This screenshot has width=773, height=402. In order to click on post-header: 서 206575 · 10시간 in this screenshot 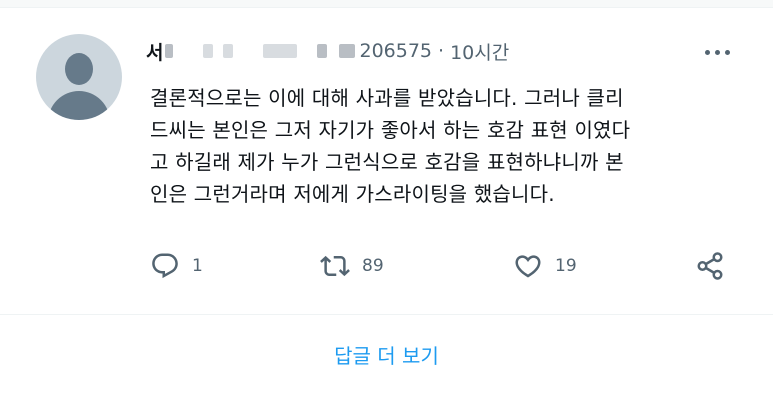, I will do `click(426, 51)`.